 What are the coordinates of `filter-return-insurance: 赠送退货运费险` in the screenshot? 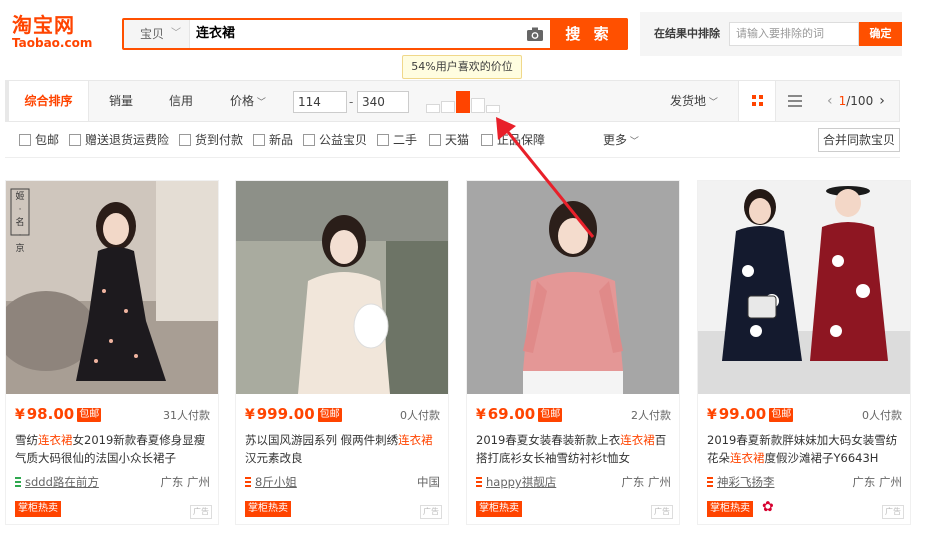 It's located at (119, 140).